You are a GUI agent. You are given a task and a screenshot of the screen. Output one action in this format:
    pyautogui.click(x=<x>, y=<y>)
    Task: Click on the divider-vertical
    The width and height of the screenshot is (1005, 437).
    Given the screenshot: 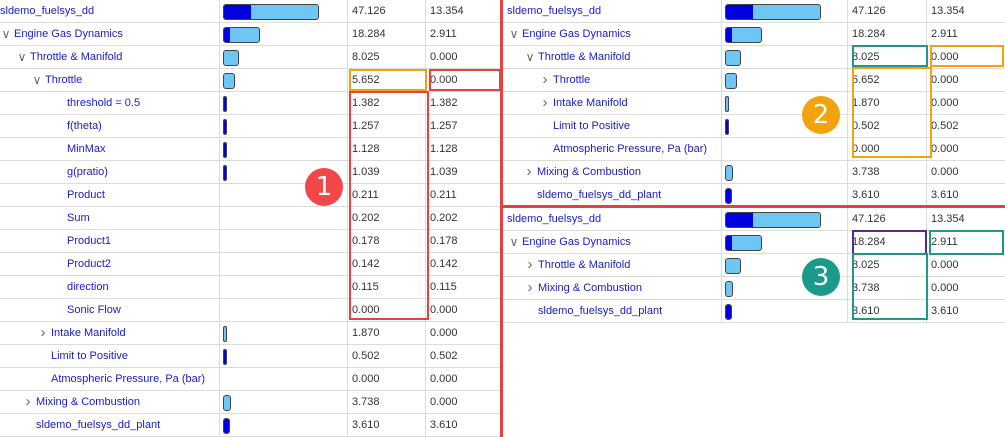 What is the action you would take?
    pyautogui.click(x=501, y=218)
    